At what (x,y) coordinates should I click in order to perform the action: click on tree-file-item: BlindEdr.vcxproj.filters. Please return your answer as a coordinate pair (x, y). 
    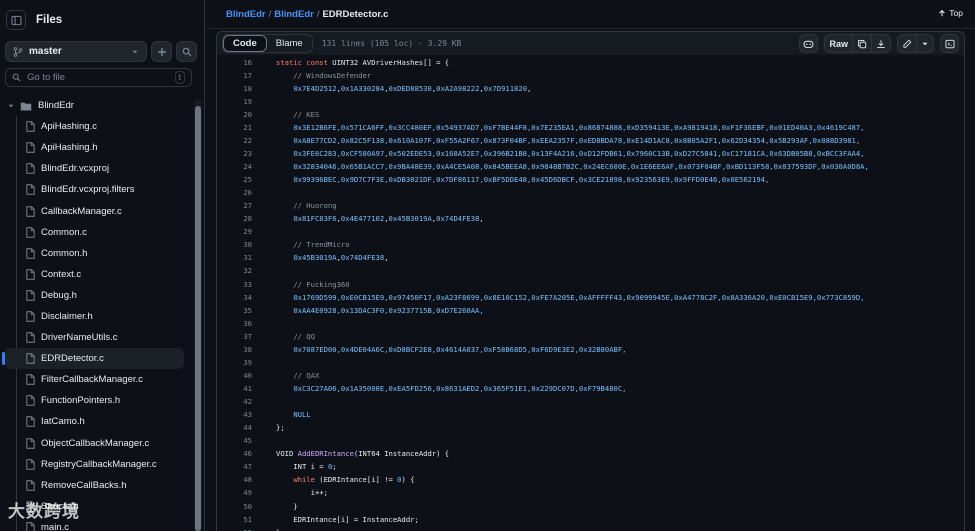
    Looking at the image, I should click on (95, 189).